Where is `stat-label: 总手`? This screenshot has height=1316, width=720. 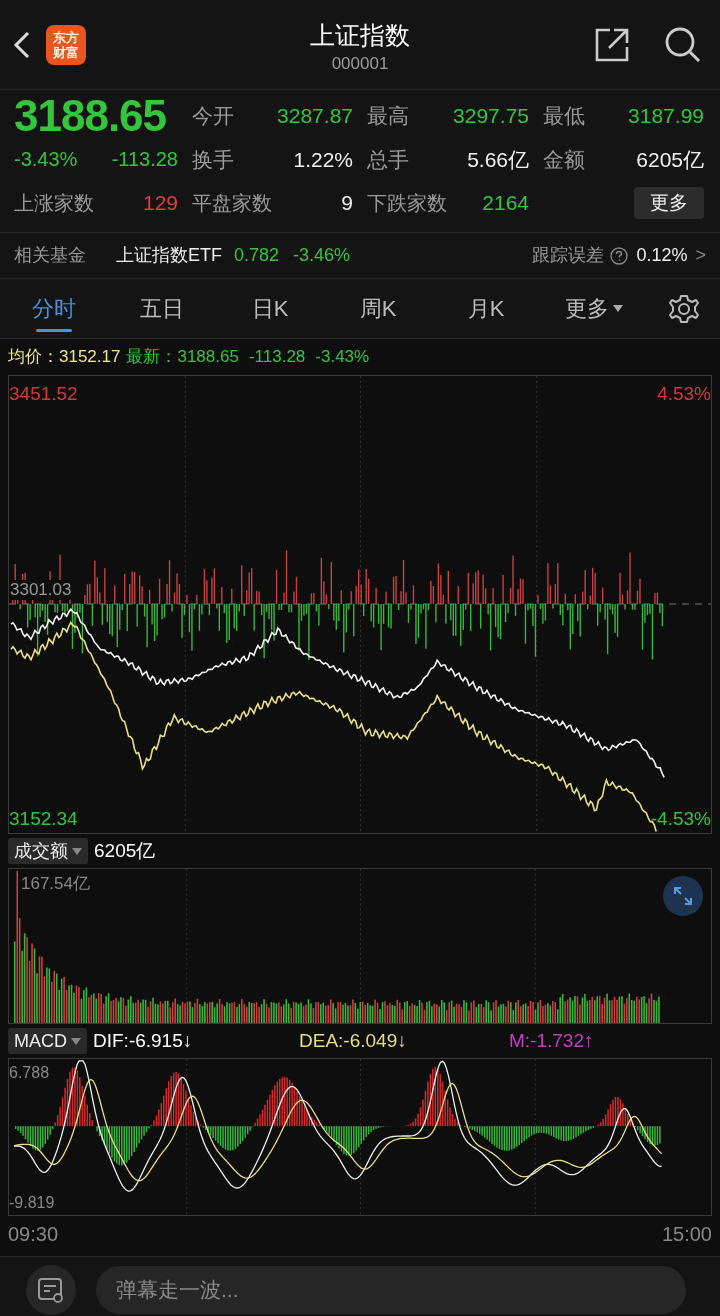 stat-label: 总手 is located at coordinates (388, 160).